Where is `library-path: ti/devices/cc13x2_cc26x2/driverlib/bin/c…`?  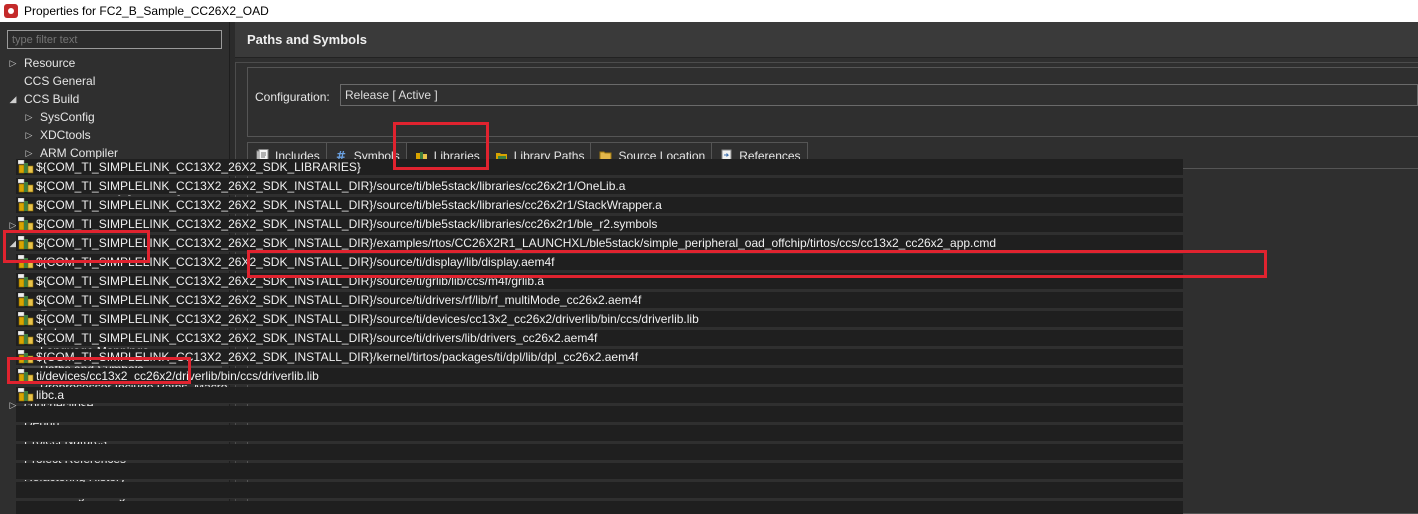 library-path: ti/devices/cc13x2_cc26x2/driverlib/bin/c… is located at coordinates (177, 376).